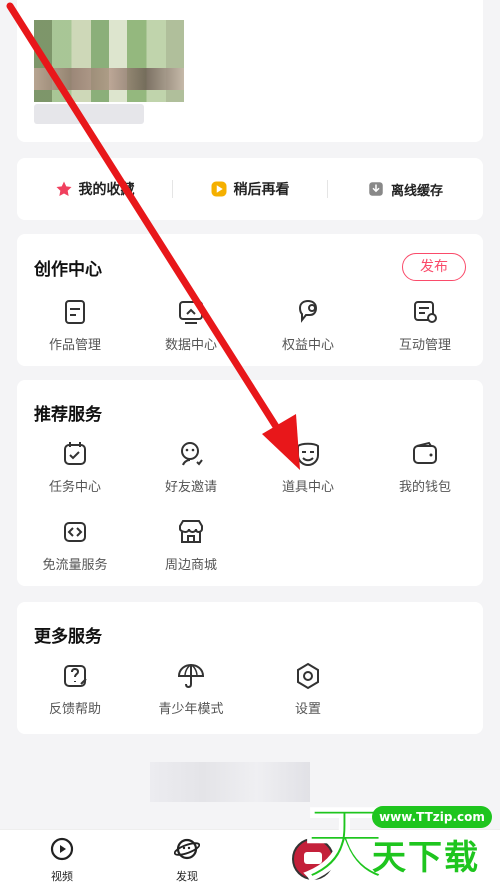 Image resolution: width=500 pixels, height=890 pixels. Describe the element at coordinates (187, 876) in the screenshot. I see `nav-discover-label: 发现` at that location.